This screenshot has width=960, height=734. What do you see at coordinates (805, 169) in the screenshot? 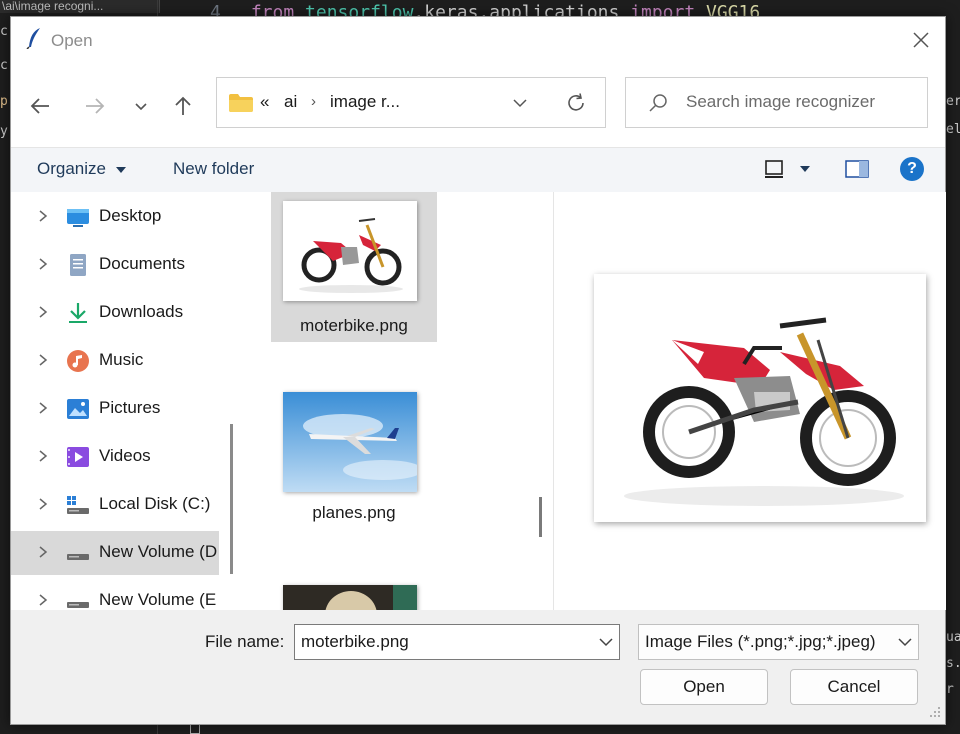
I see `view-dropdown-icon` at bounding box center [805, 169].